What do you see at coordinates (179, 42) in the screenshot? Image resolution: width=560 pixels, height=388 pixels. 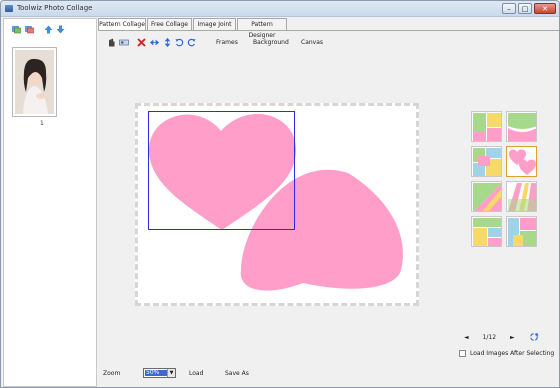 I see `rotate-left-icon` at bounding box center [179, 42].